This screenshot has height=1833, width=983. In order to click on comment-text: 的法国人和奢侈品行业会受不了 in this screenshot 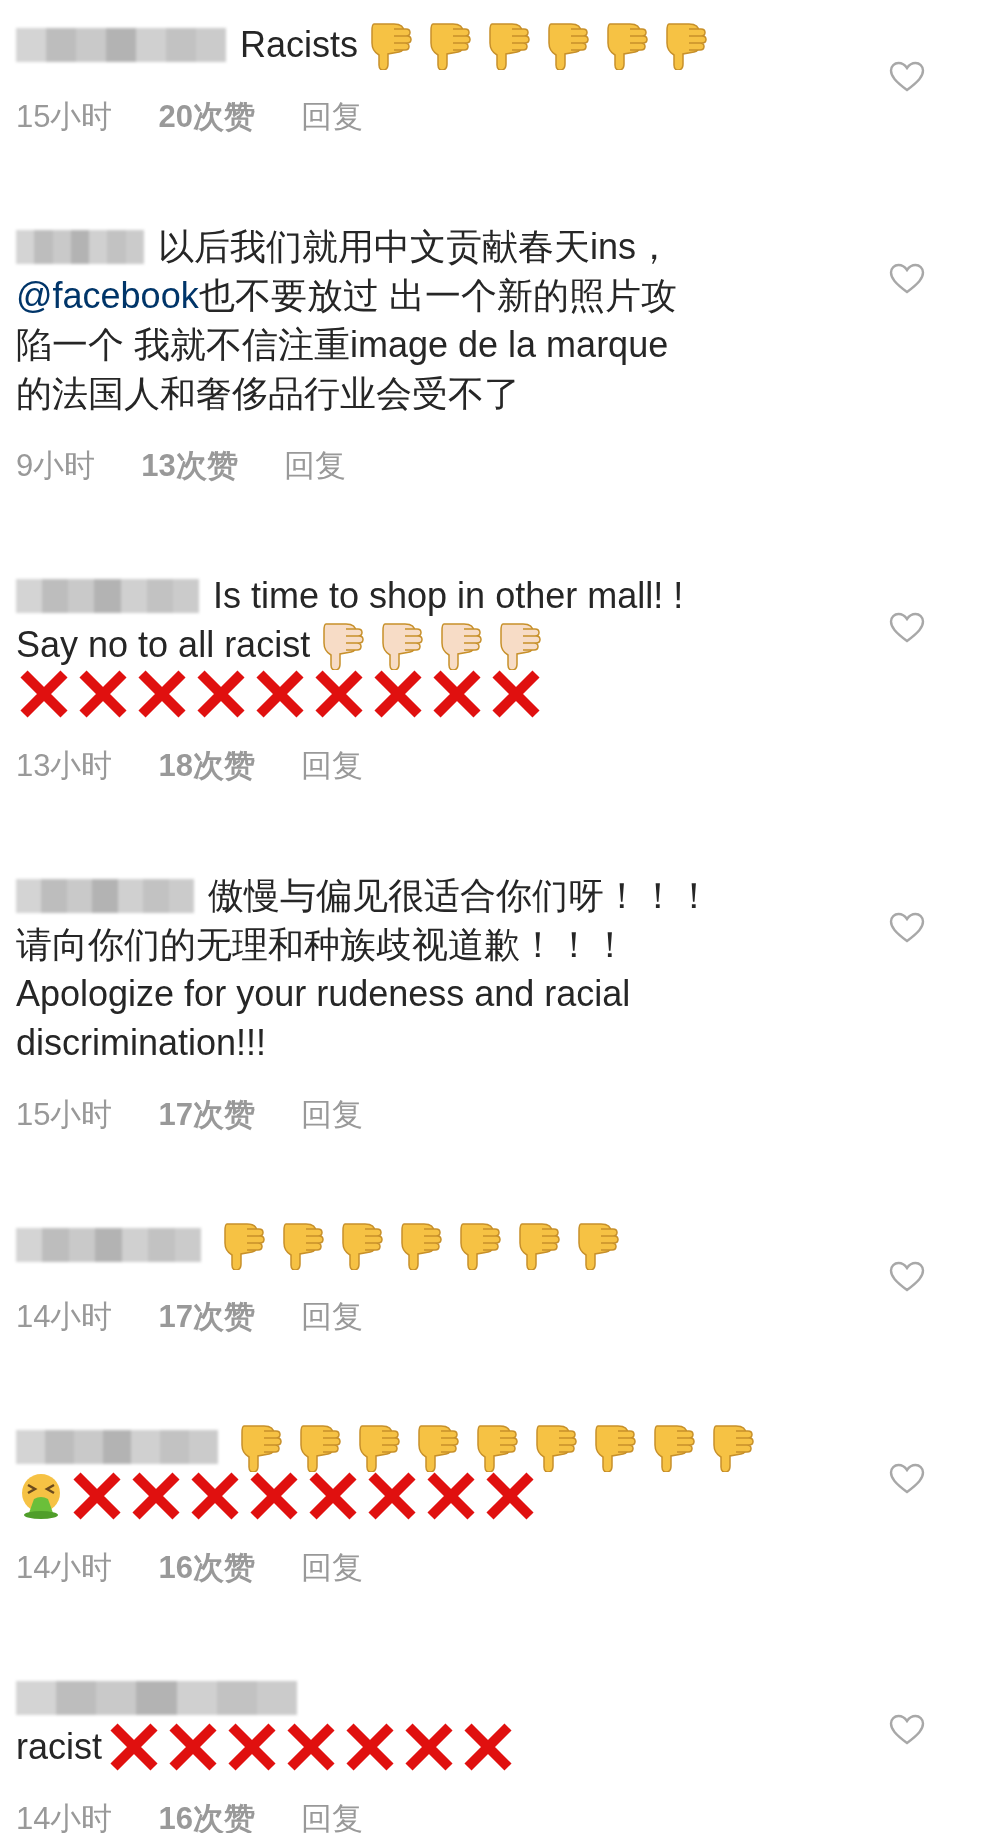, I will do `click(268, 394)`.